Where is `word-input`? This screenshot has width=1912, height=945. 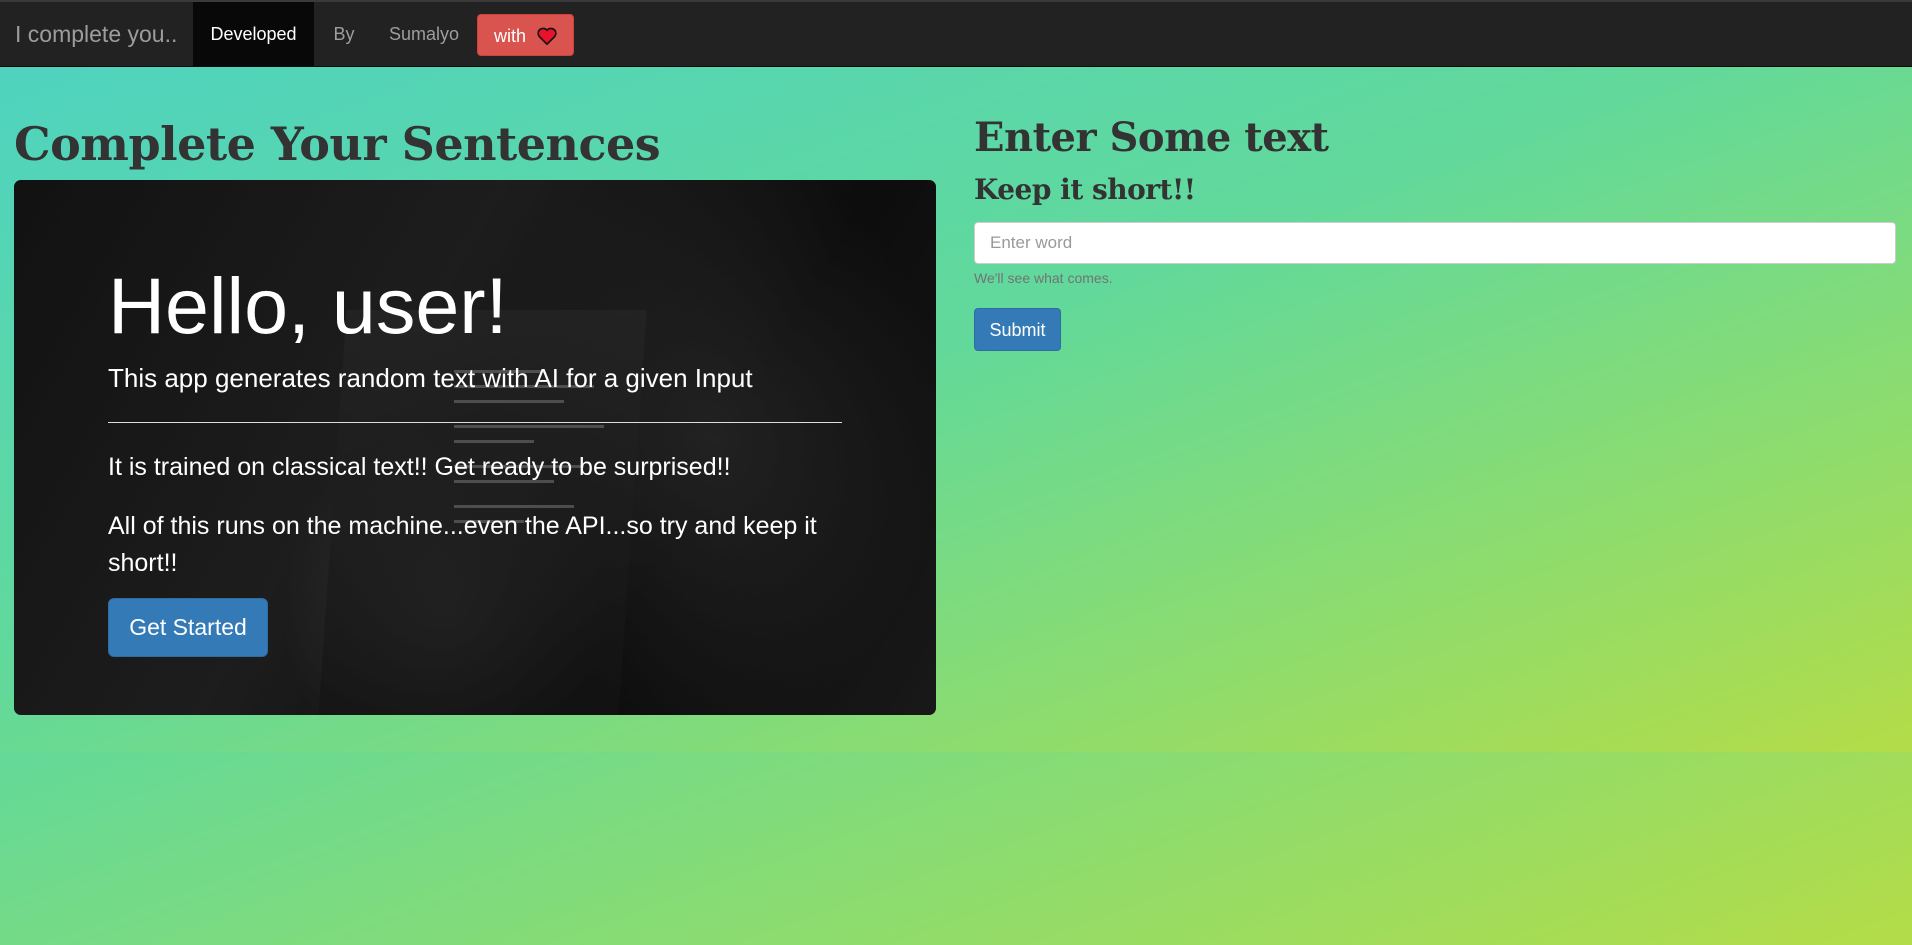 word-input is located at coordinates (1435, 243).